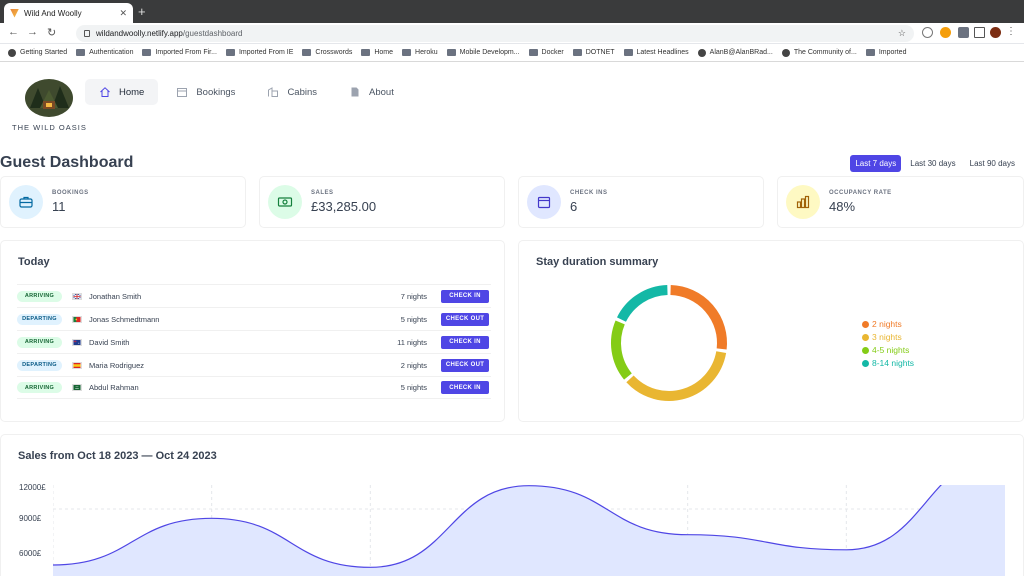 The image size is (1024, 576). I want to click on browser-tab: Wild And Woolly ✕, so click(68, 13).